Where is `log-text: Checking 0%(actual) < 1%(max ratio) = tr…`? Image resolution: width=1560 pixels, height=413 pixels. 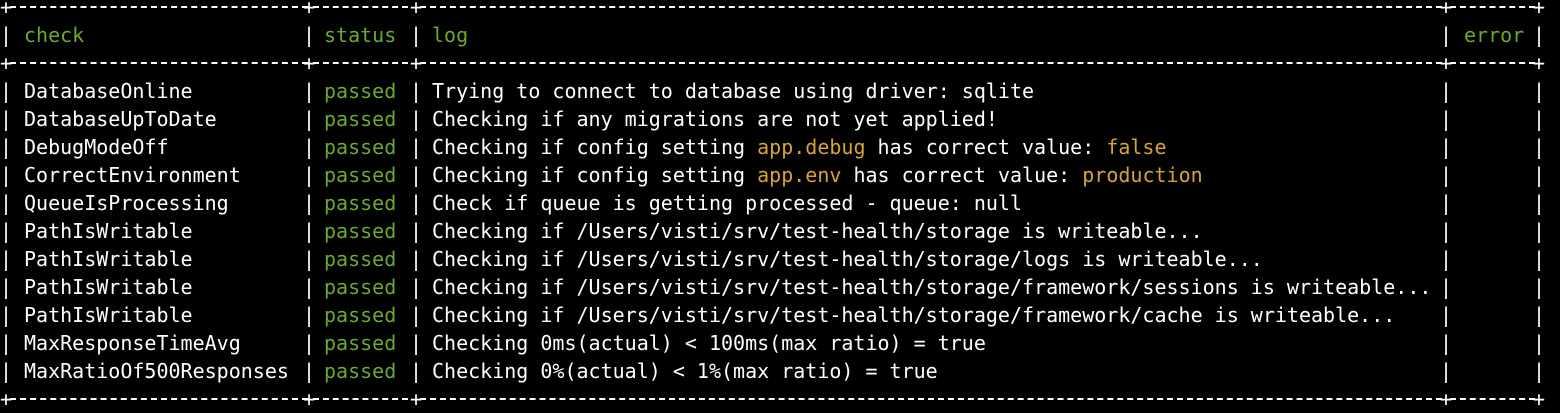
log-text: Checking 0%(actual) < 1%(max ratio) = tr… is located at coordinates (685, 371).